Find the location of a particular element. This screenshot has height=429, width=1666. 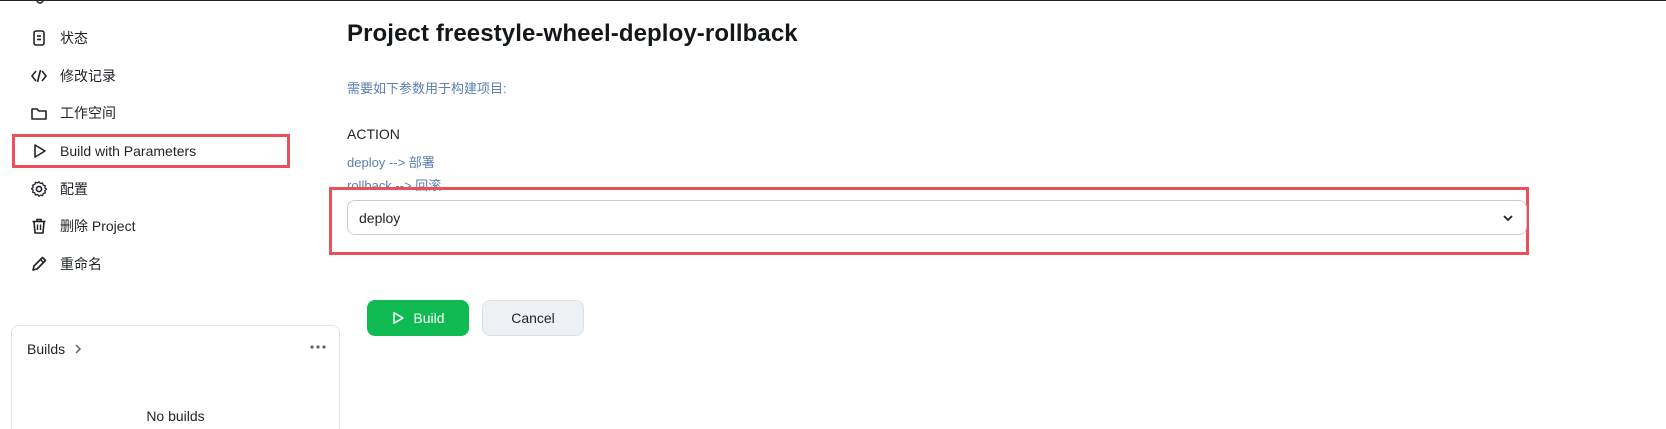

parameters-intro: 需要如下参数用于构建项目: is located at coordinates (427, 88).